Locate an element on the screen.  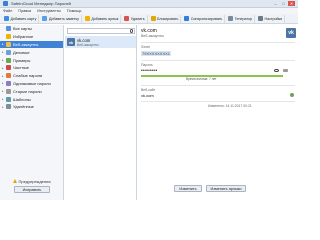
warnings-label: Предупреждения is located at coordinates (34, 181).